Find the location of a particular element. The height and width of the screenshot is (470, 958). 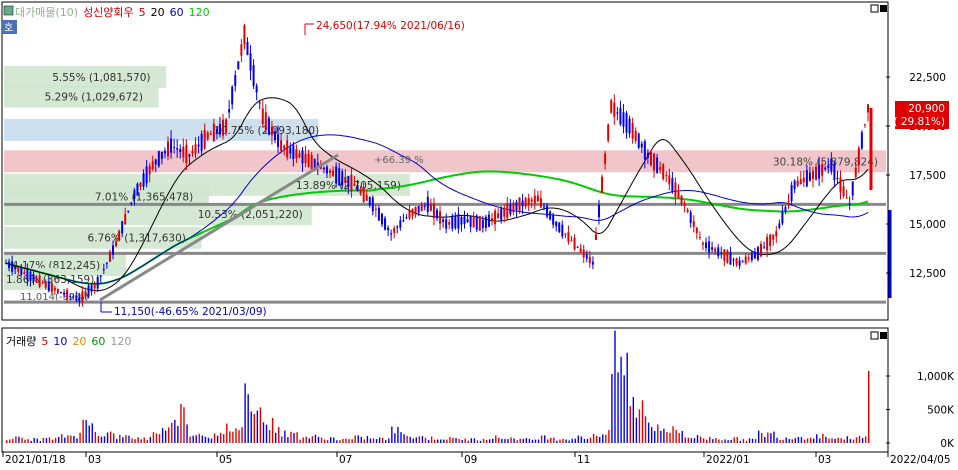

price-legend-item: 20 is located at coordinates (158, 12).